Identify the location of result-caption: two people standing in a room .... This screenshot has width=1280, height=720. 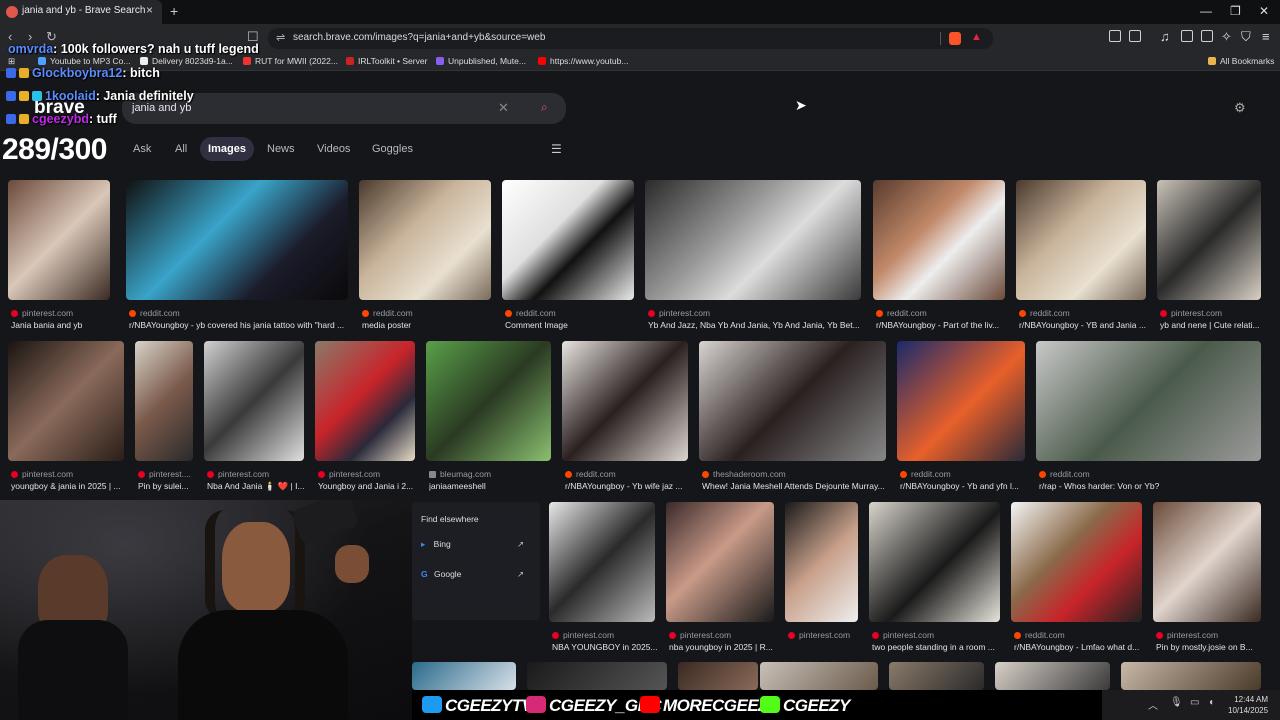
(937, 647).